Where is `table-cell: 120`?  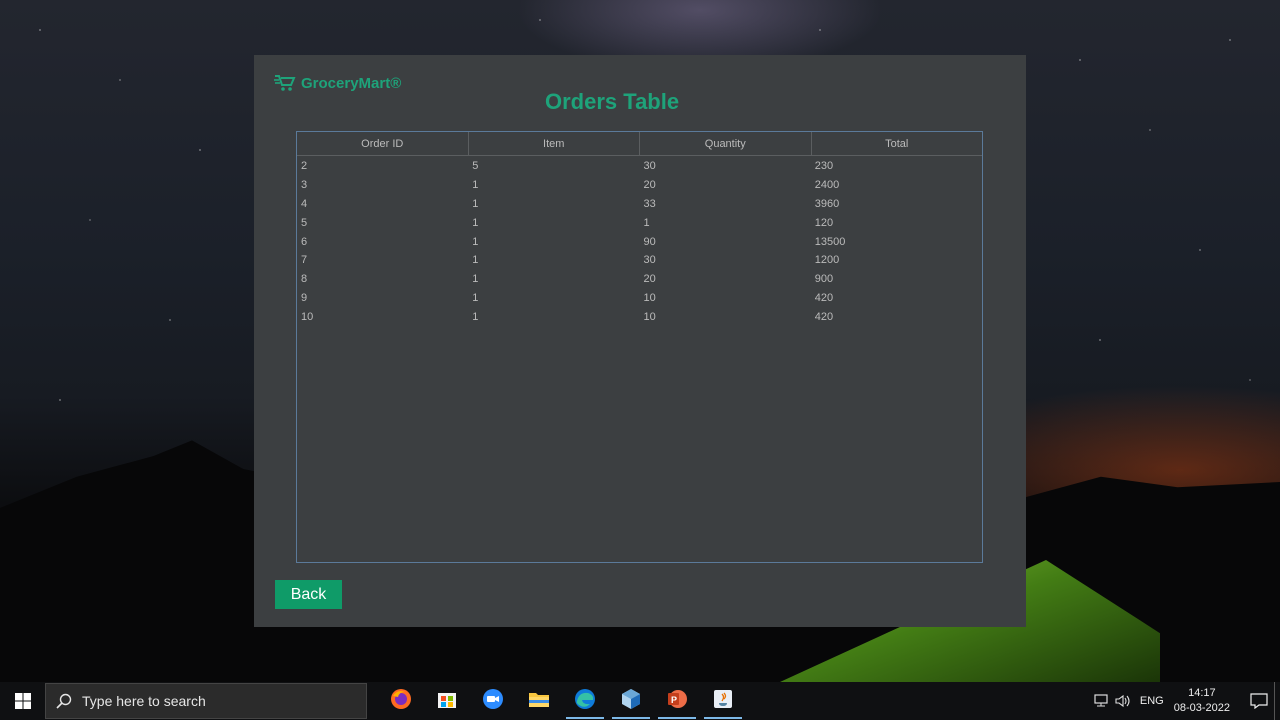
table-cell: 120 is located at coordinates (824, 222).